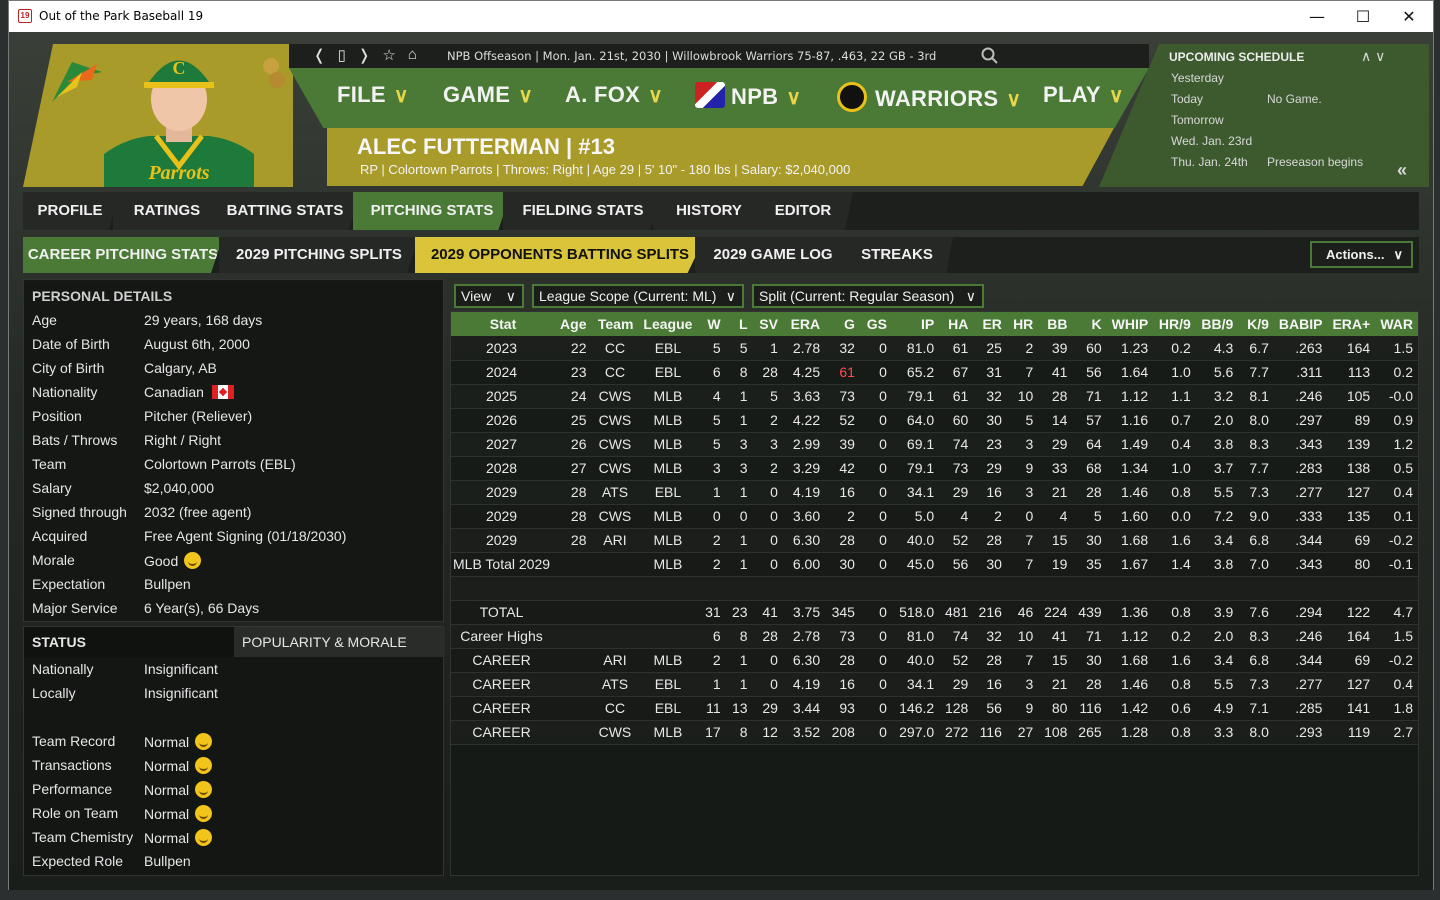 The width and height of the screenshot is (1440, 900). Describe the element at coordinates (1256, 324) in the screenshot. I see `column-header: K/9` at that location.